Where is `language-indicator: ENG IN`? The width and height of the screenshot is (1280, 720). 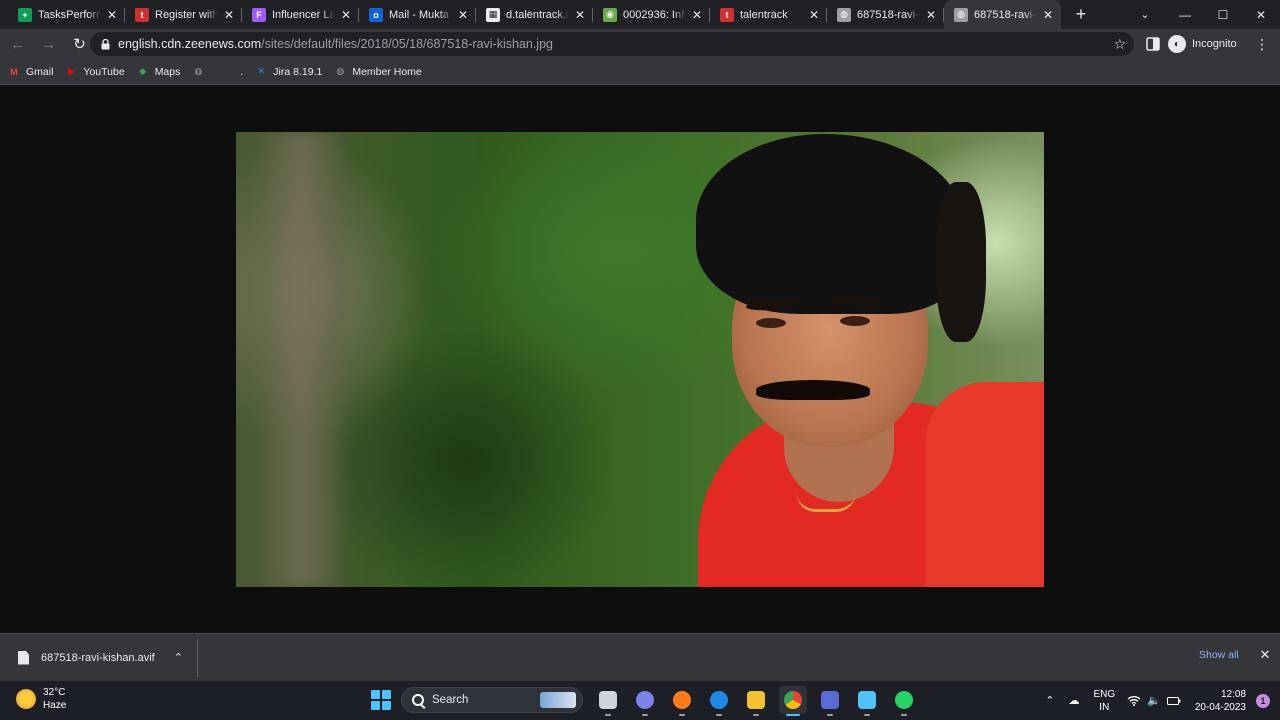
language-indicator: ENG IN is located at coordinates (1104, 701).